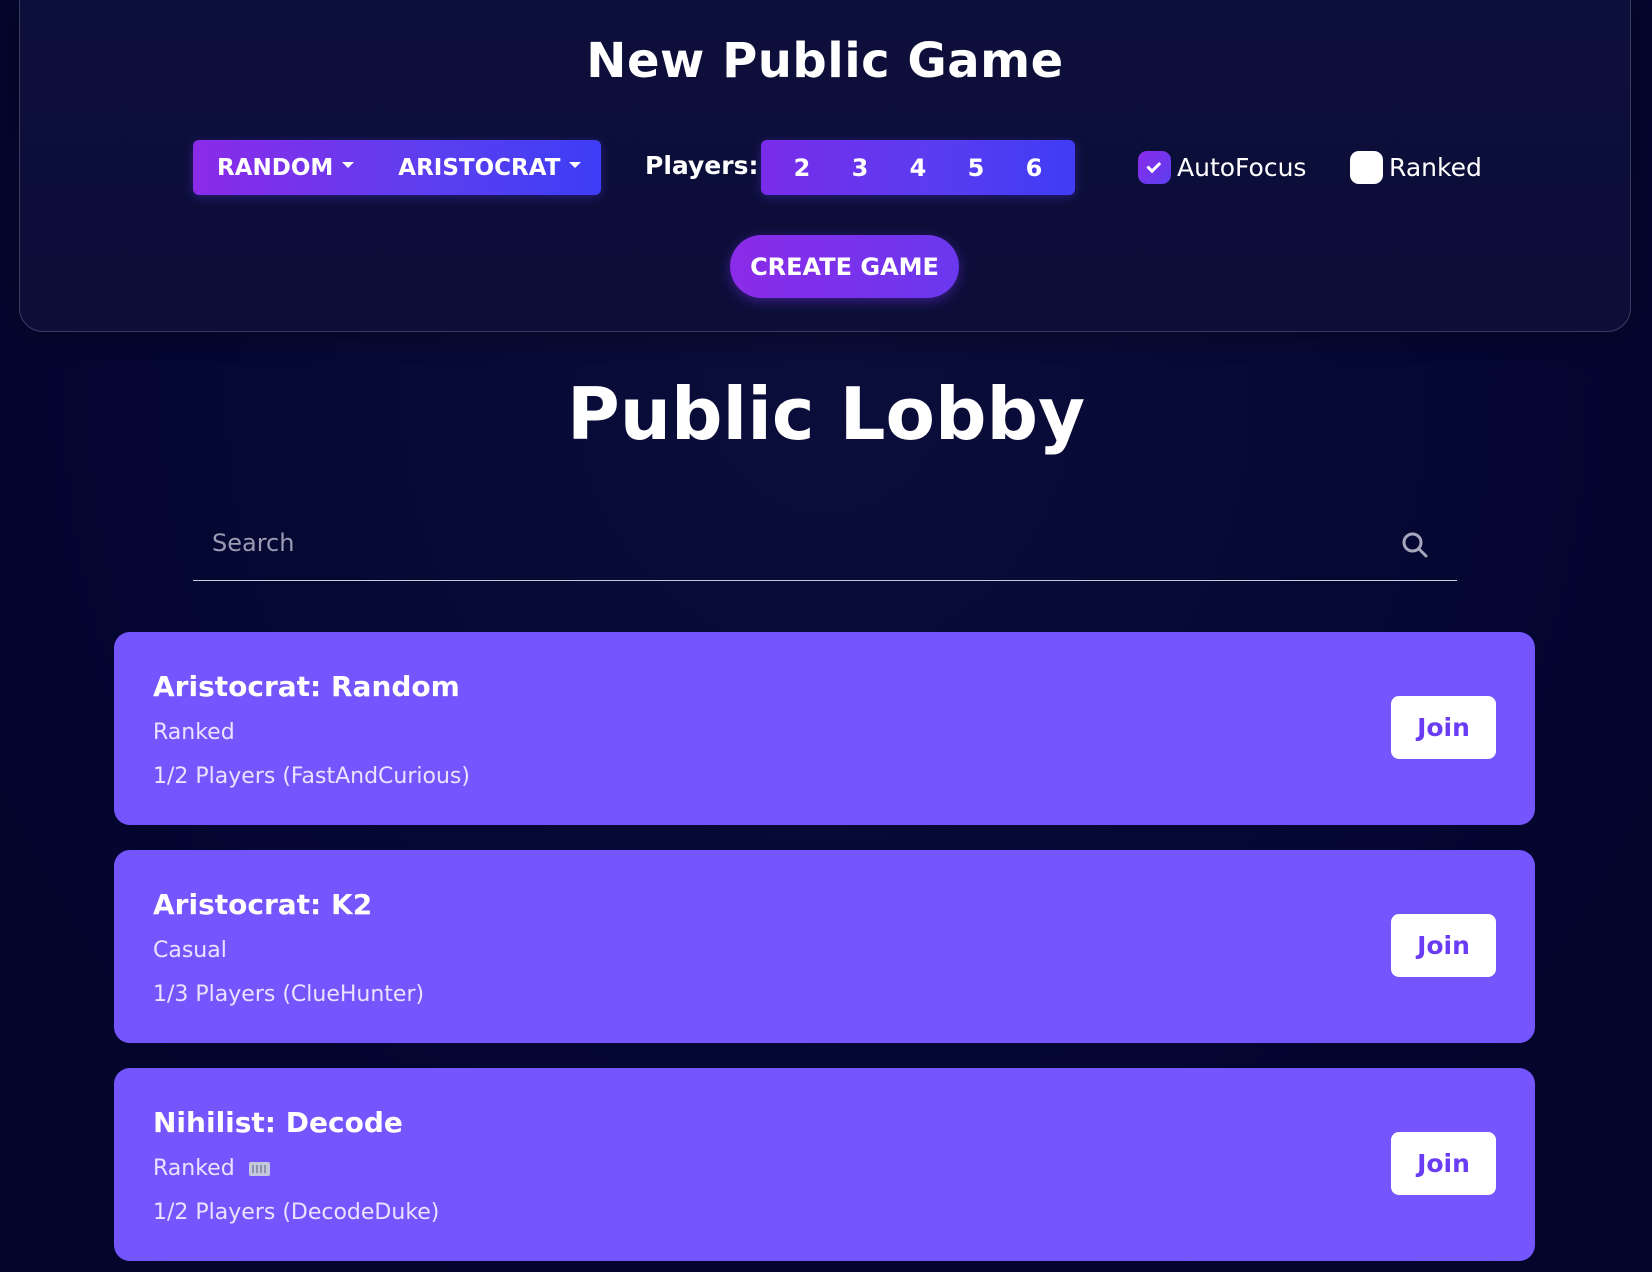  What do you see at coordinates (825, 61) in the screenshot?
I see `new-game-title: New Public Game` at bounding box center [825, 61].